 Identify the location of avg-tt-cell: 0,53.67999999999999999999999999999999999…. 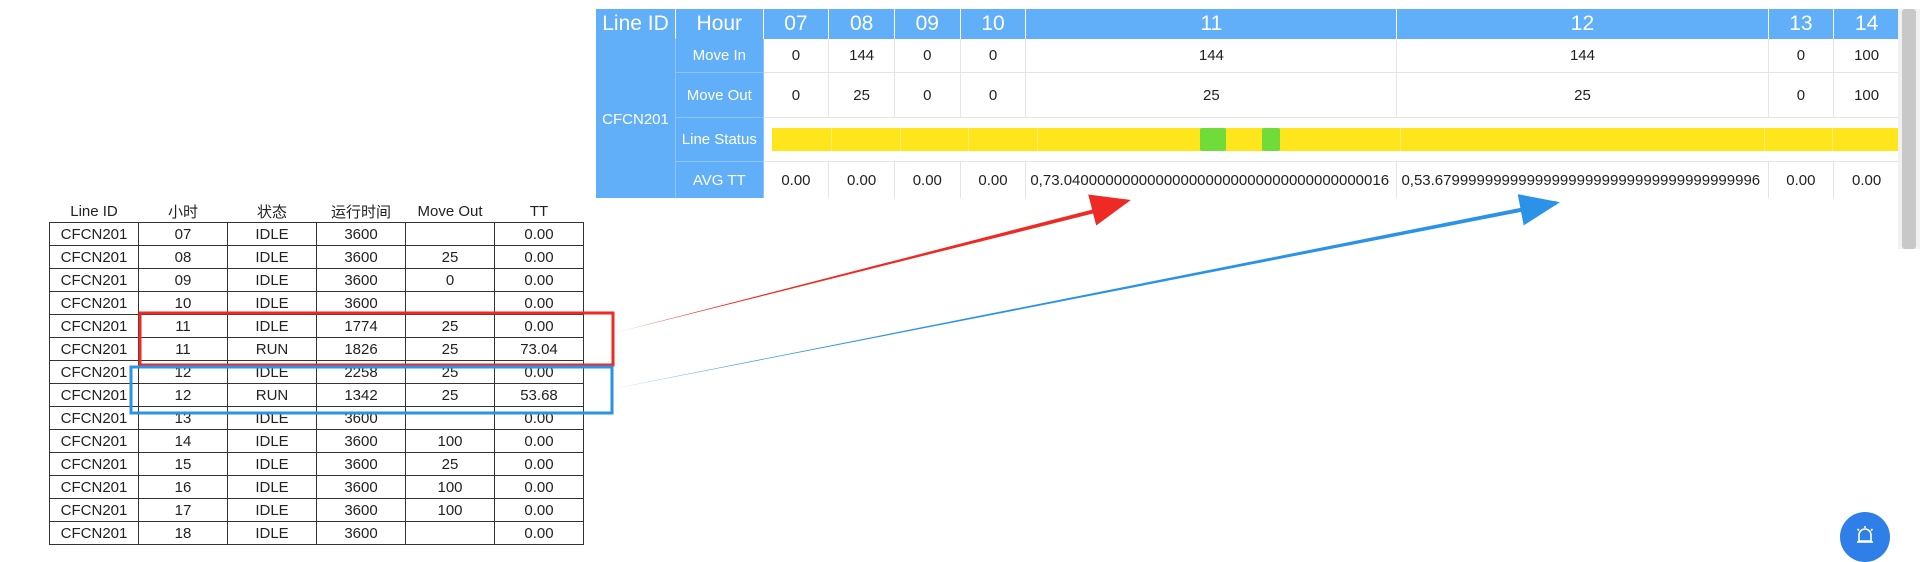
(1582, 179).